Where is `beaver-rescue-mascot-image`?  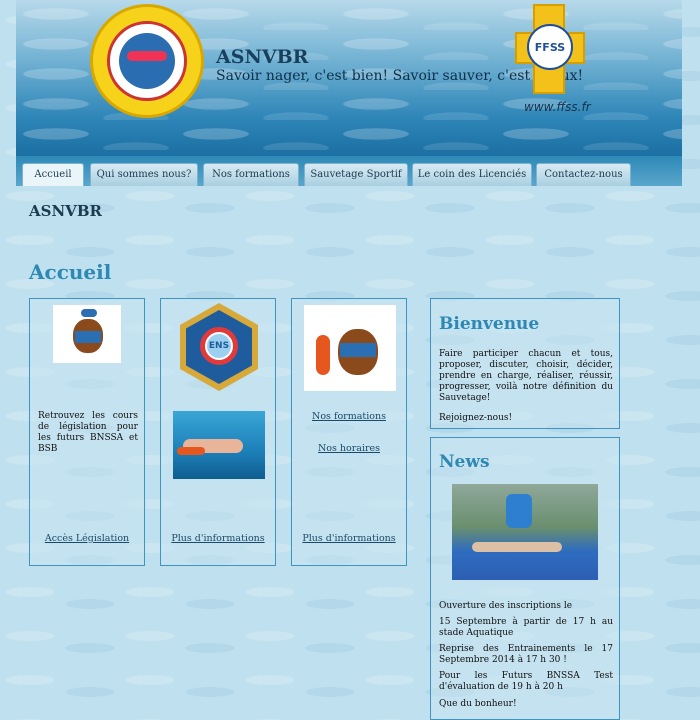
beaver-rescue-mascot-image is located at coordinates (350, 348).